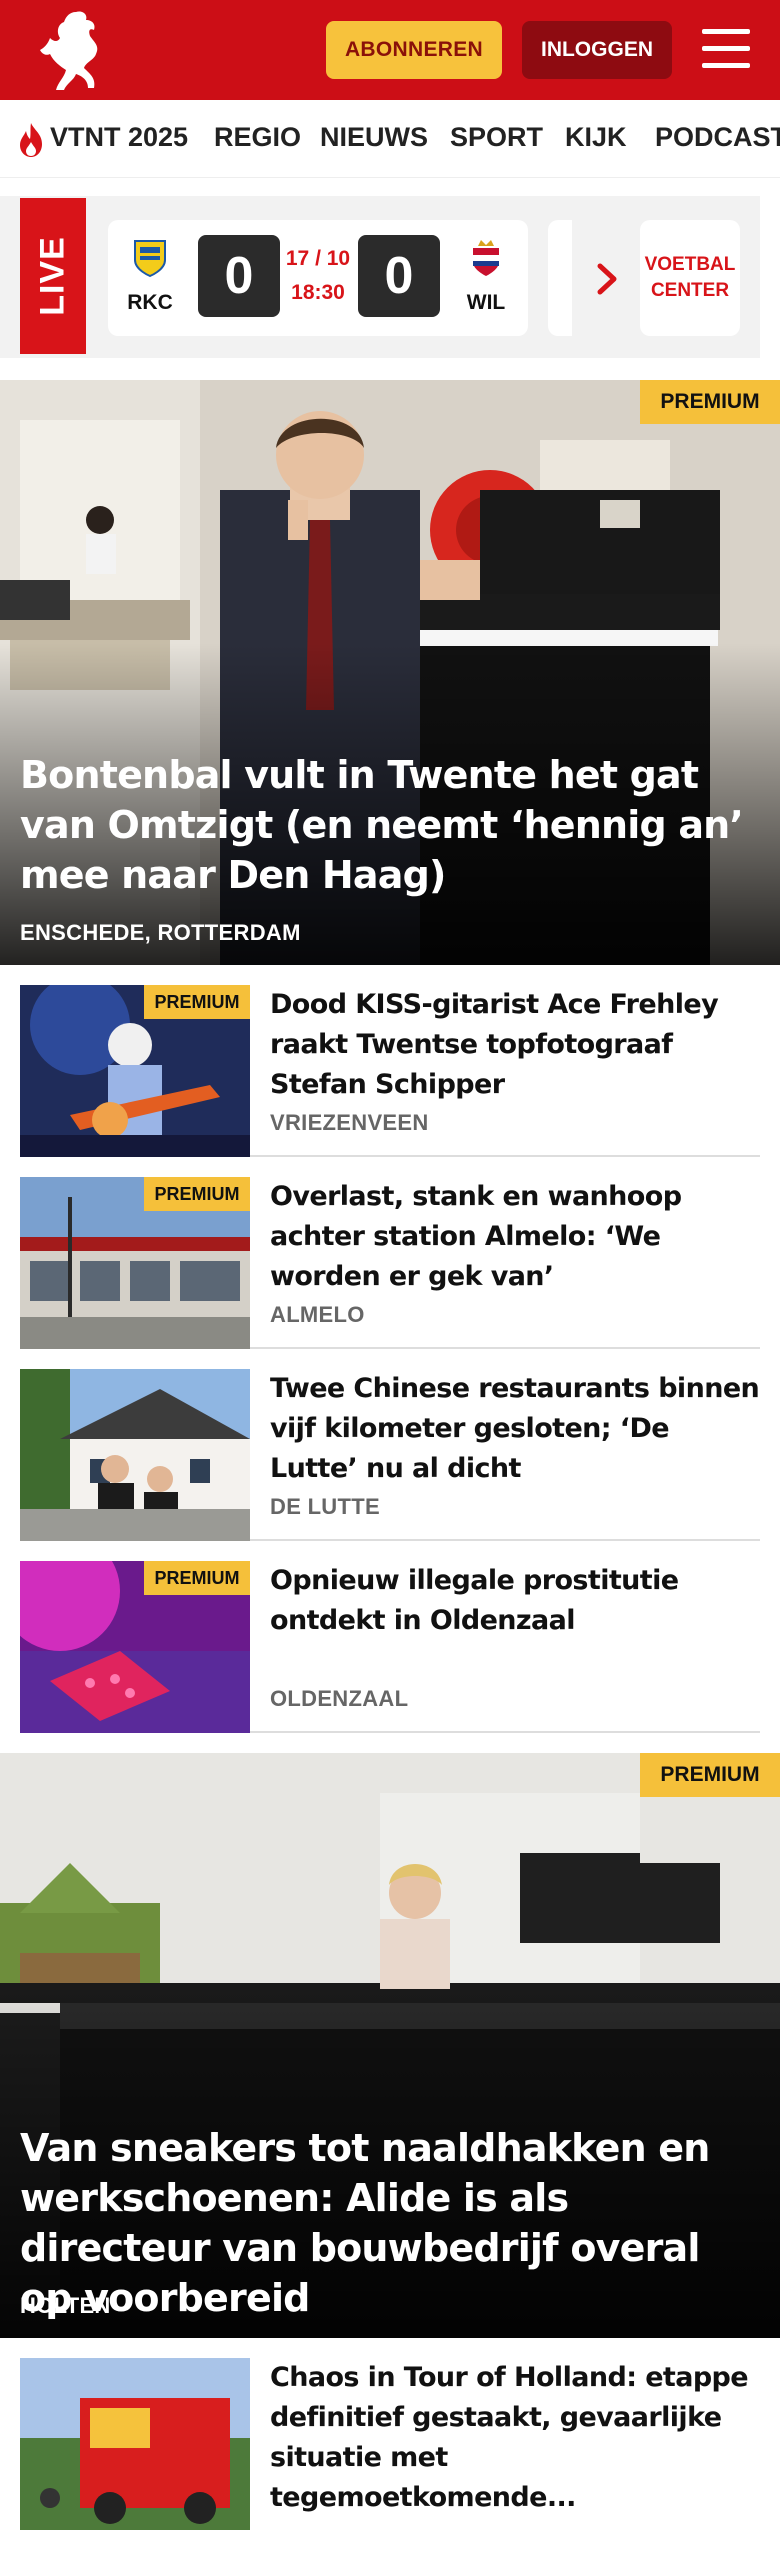 Image resolution: width=780 pixels, height=2560 pixels. I want to click on match-card: RKC 0 17 / 10 18:30 0 WIL, so click(318, 278).